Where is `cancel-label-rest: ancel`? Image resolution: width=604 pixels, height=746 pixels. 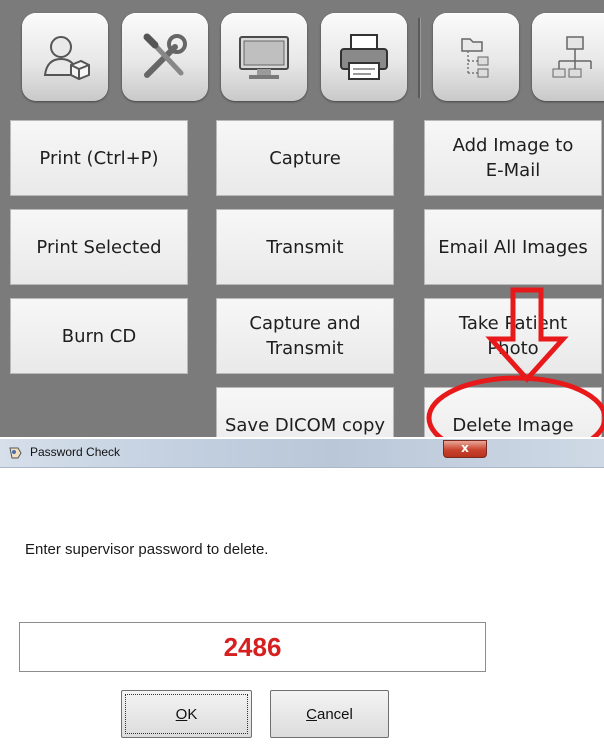
cancel-label-rest: ancel is located at coordinates (334, 714).